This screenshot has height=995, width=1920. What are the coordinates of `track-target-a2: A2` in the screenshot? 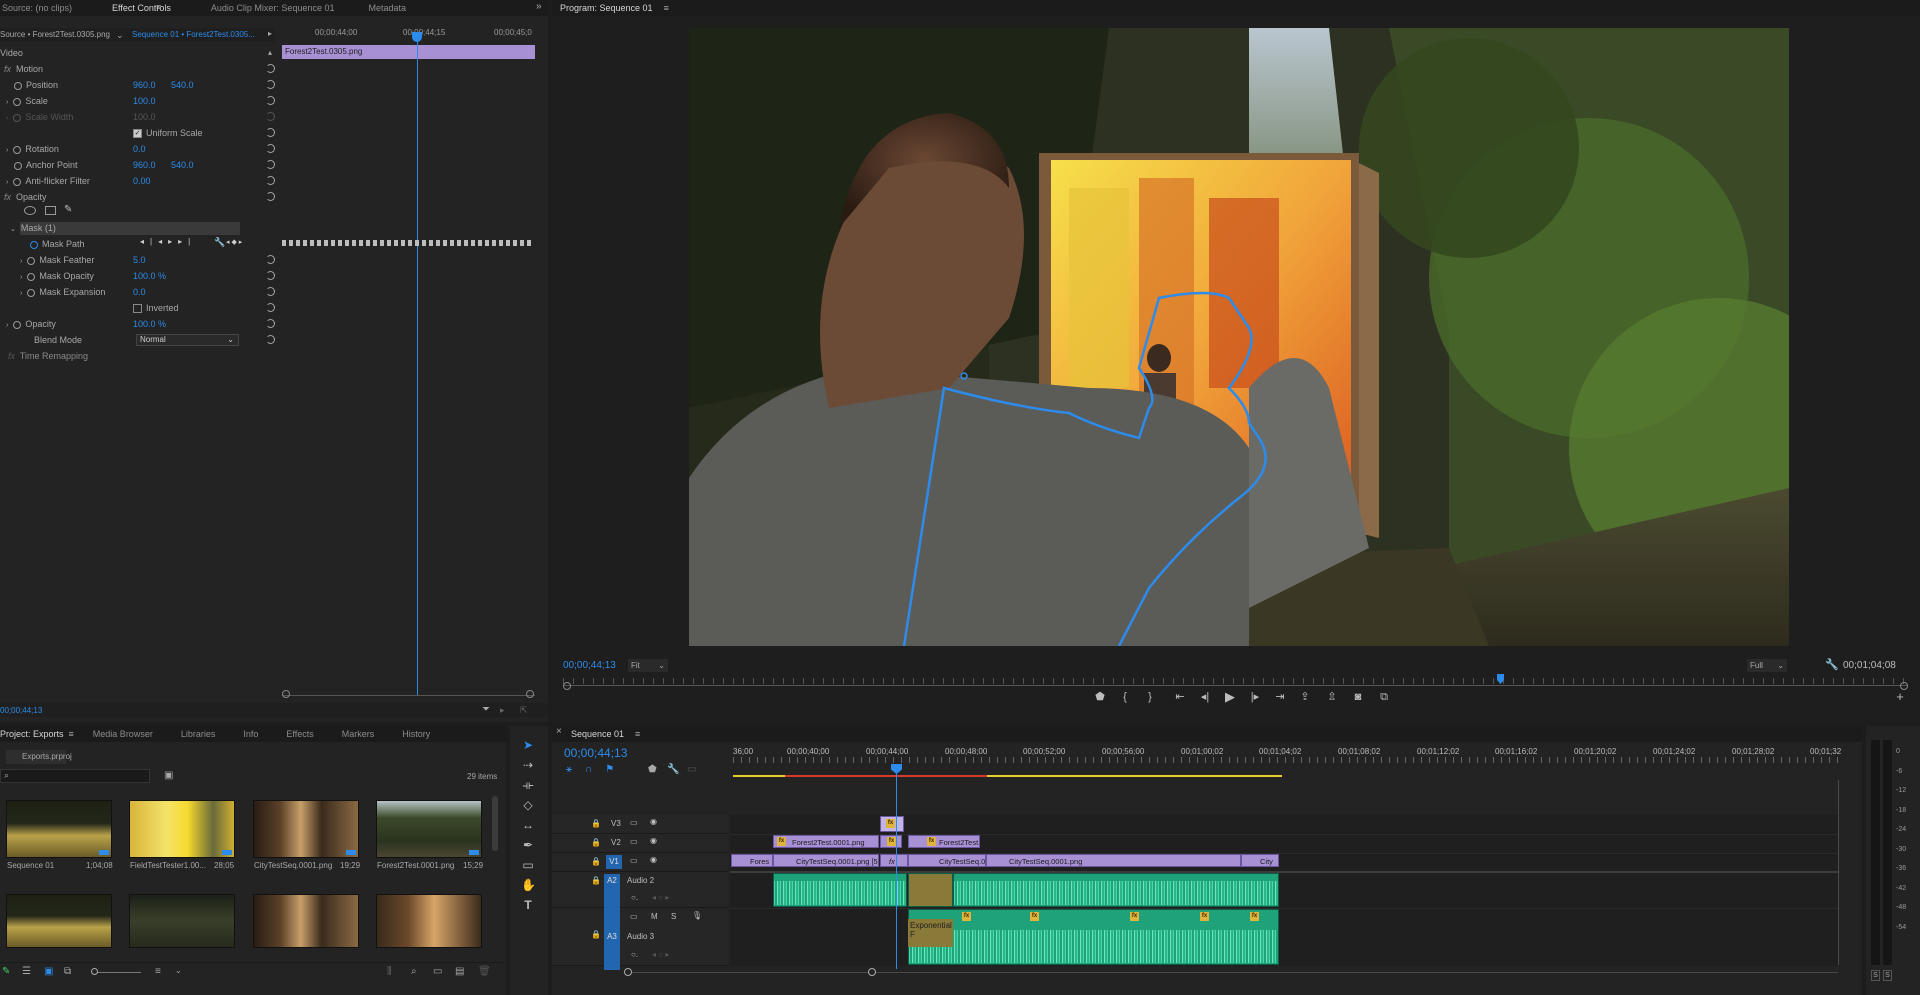 It's located at (612, 880).